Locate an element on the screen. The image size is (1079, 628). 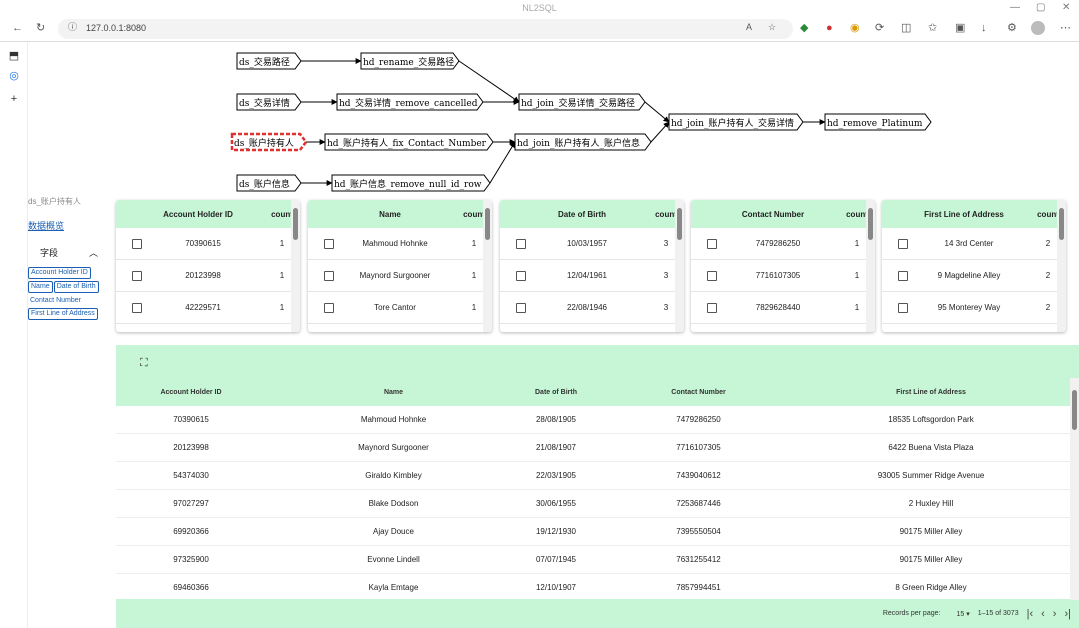
graph-node: hd_账户信息_remove_null_id_row is located at coordinates (411, 183).